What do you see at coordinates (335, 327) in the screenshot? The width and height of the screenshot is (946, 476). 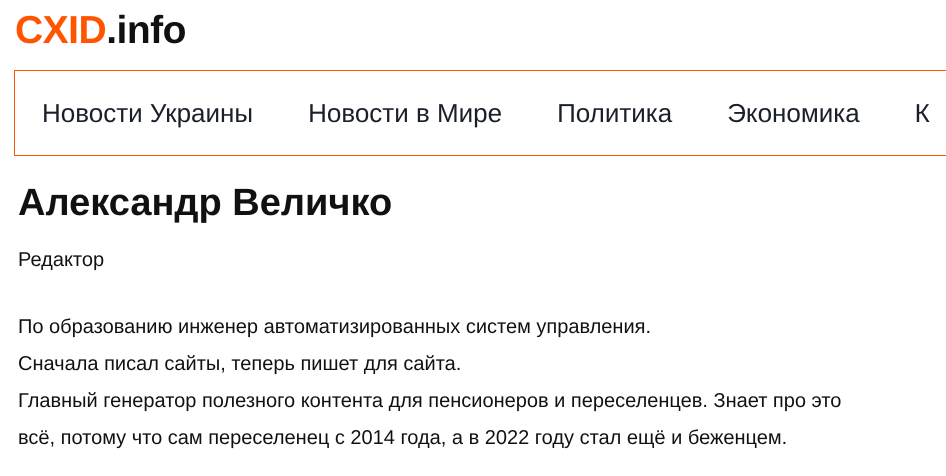 I see `bio-text: По образованию инженер автоматизированных систем управления.` at bounding box center [335, 327].